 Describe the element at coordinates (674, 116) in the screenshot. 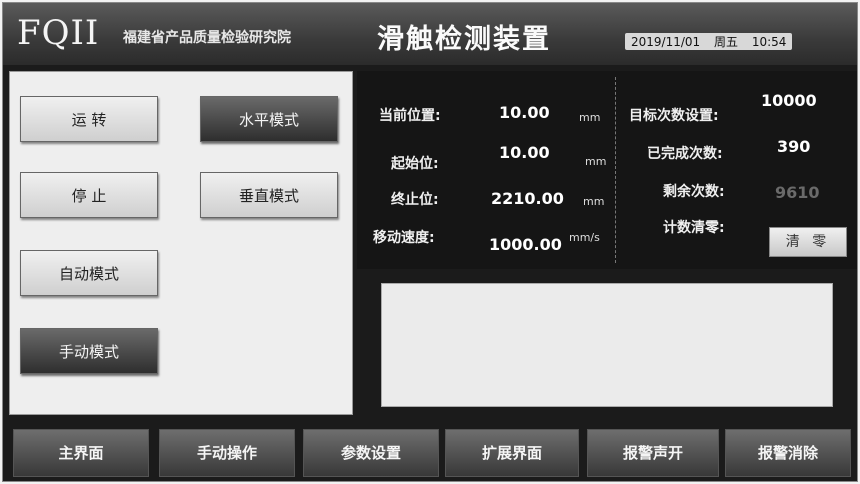

I see `target-count-label: 目标次数设置:` at that location.